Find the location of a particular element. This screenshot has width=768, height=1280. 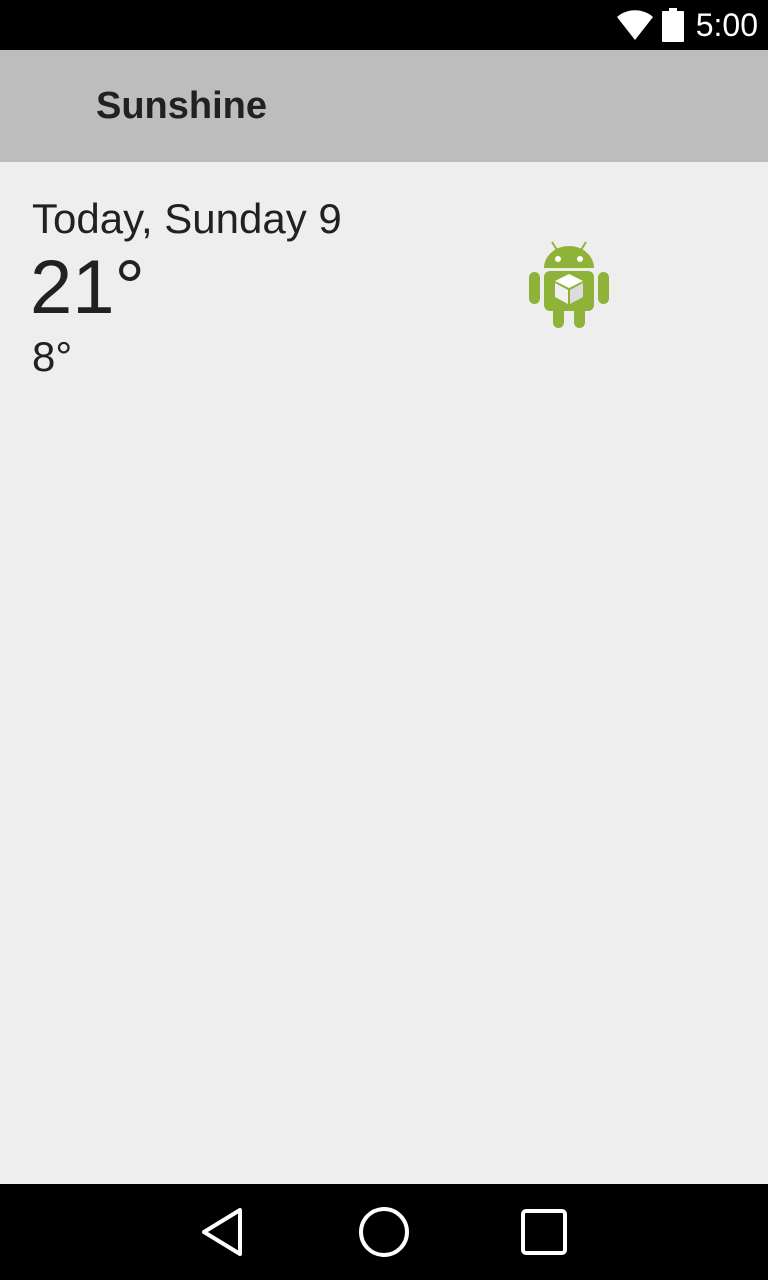

low-temperature: 8° is located at coordinates (52, 356).